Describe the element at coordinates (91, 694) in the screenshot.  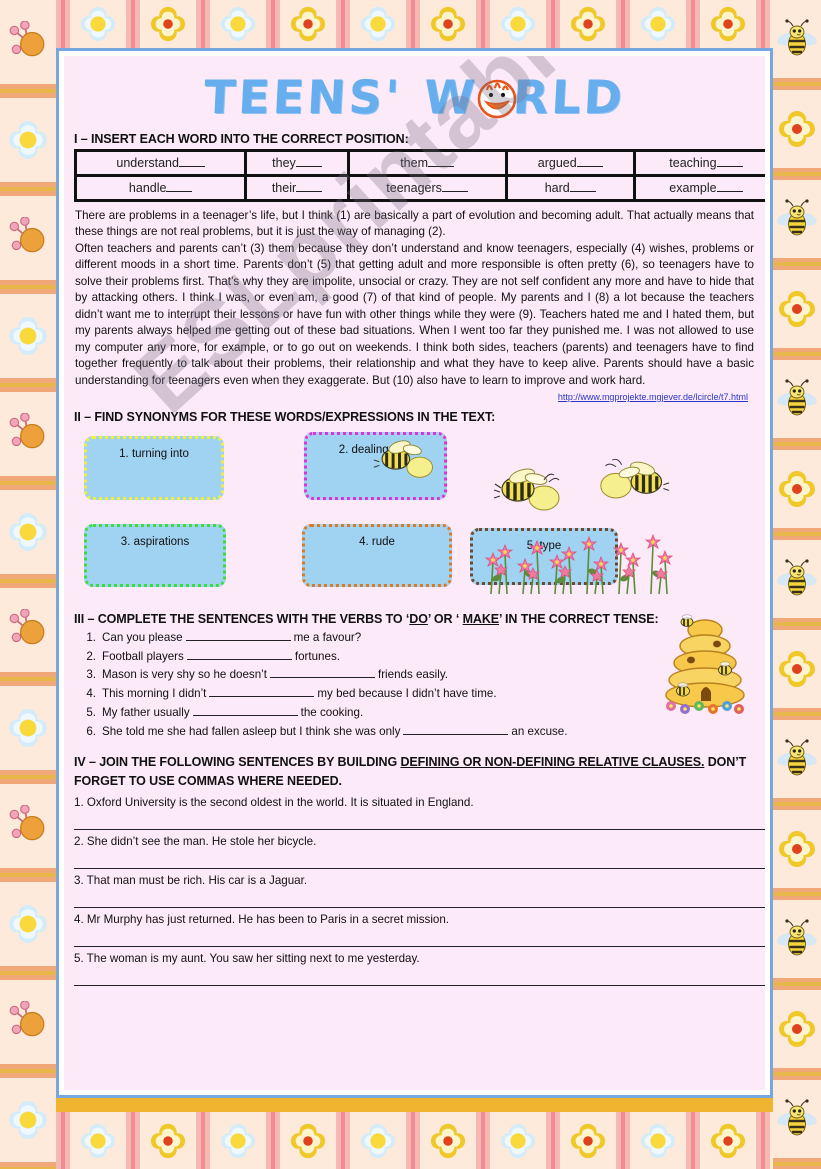
I see `item-number: 4.` at that location.